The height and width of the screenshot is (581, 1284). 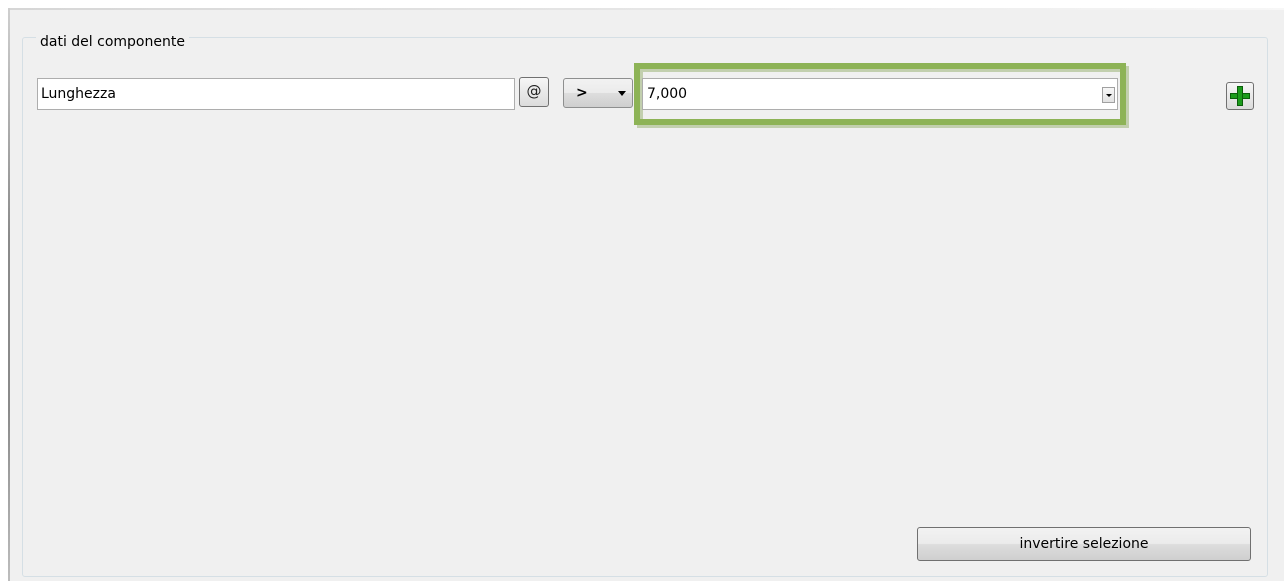 What do you see at coordinates (1084, 544) in the screenshot?
I see `invert-selection-button: invertire selezione` at bounding box center [1084, 544].